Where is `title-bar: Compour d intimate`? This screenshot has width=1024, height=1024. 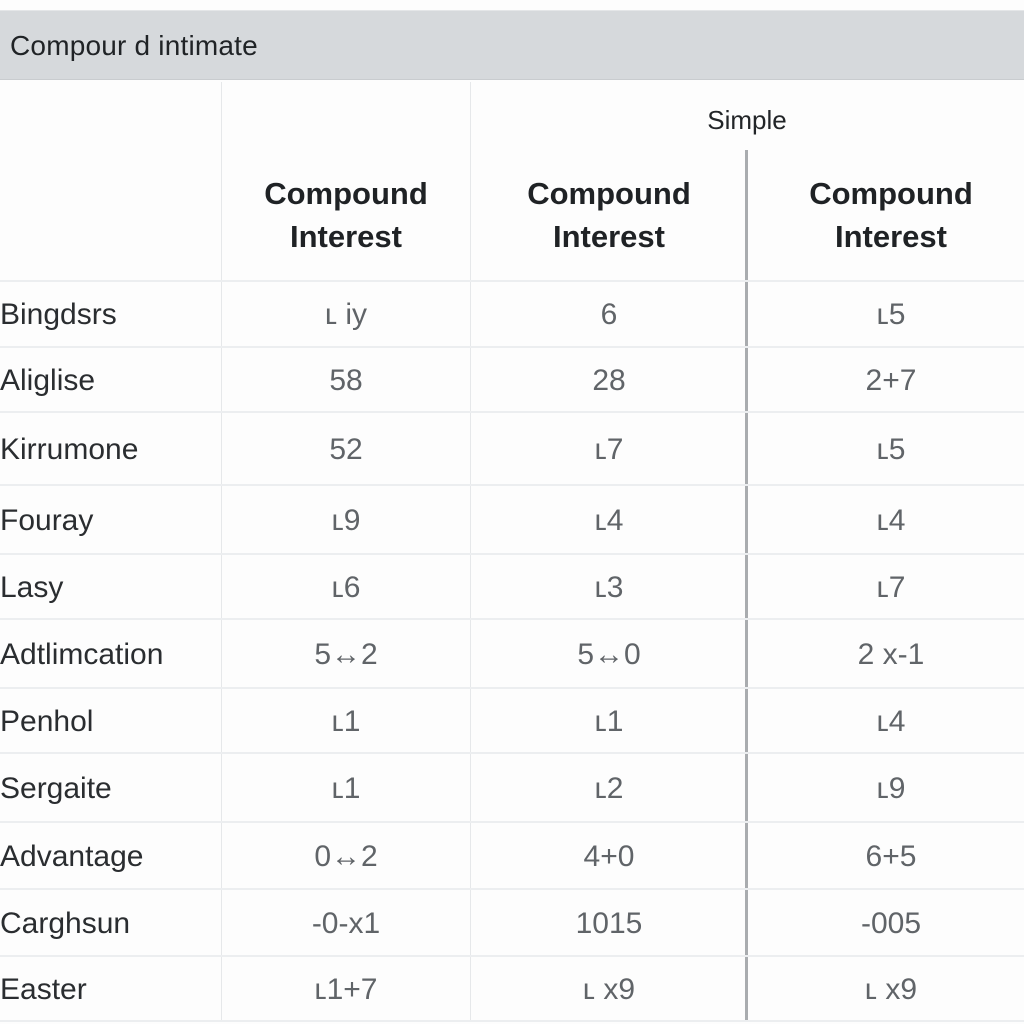
title-bar: Compour d intimate is located at coordinates (512, 45).